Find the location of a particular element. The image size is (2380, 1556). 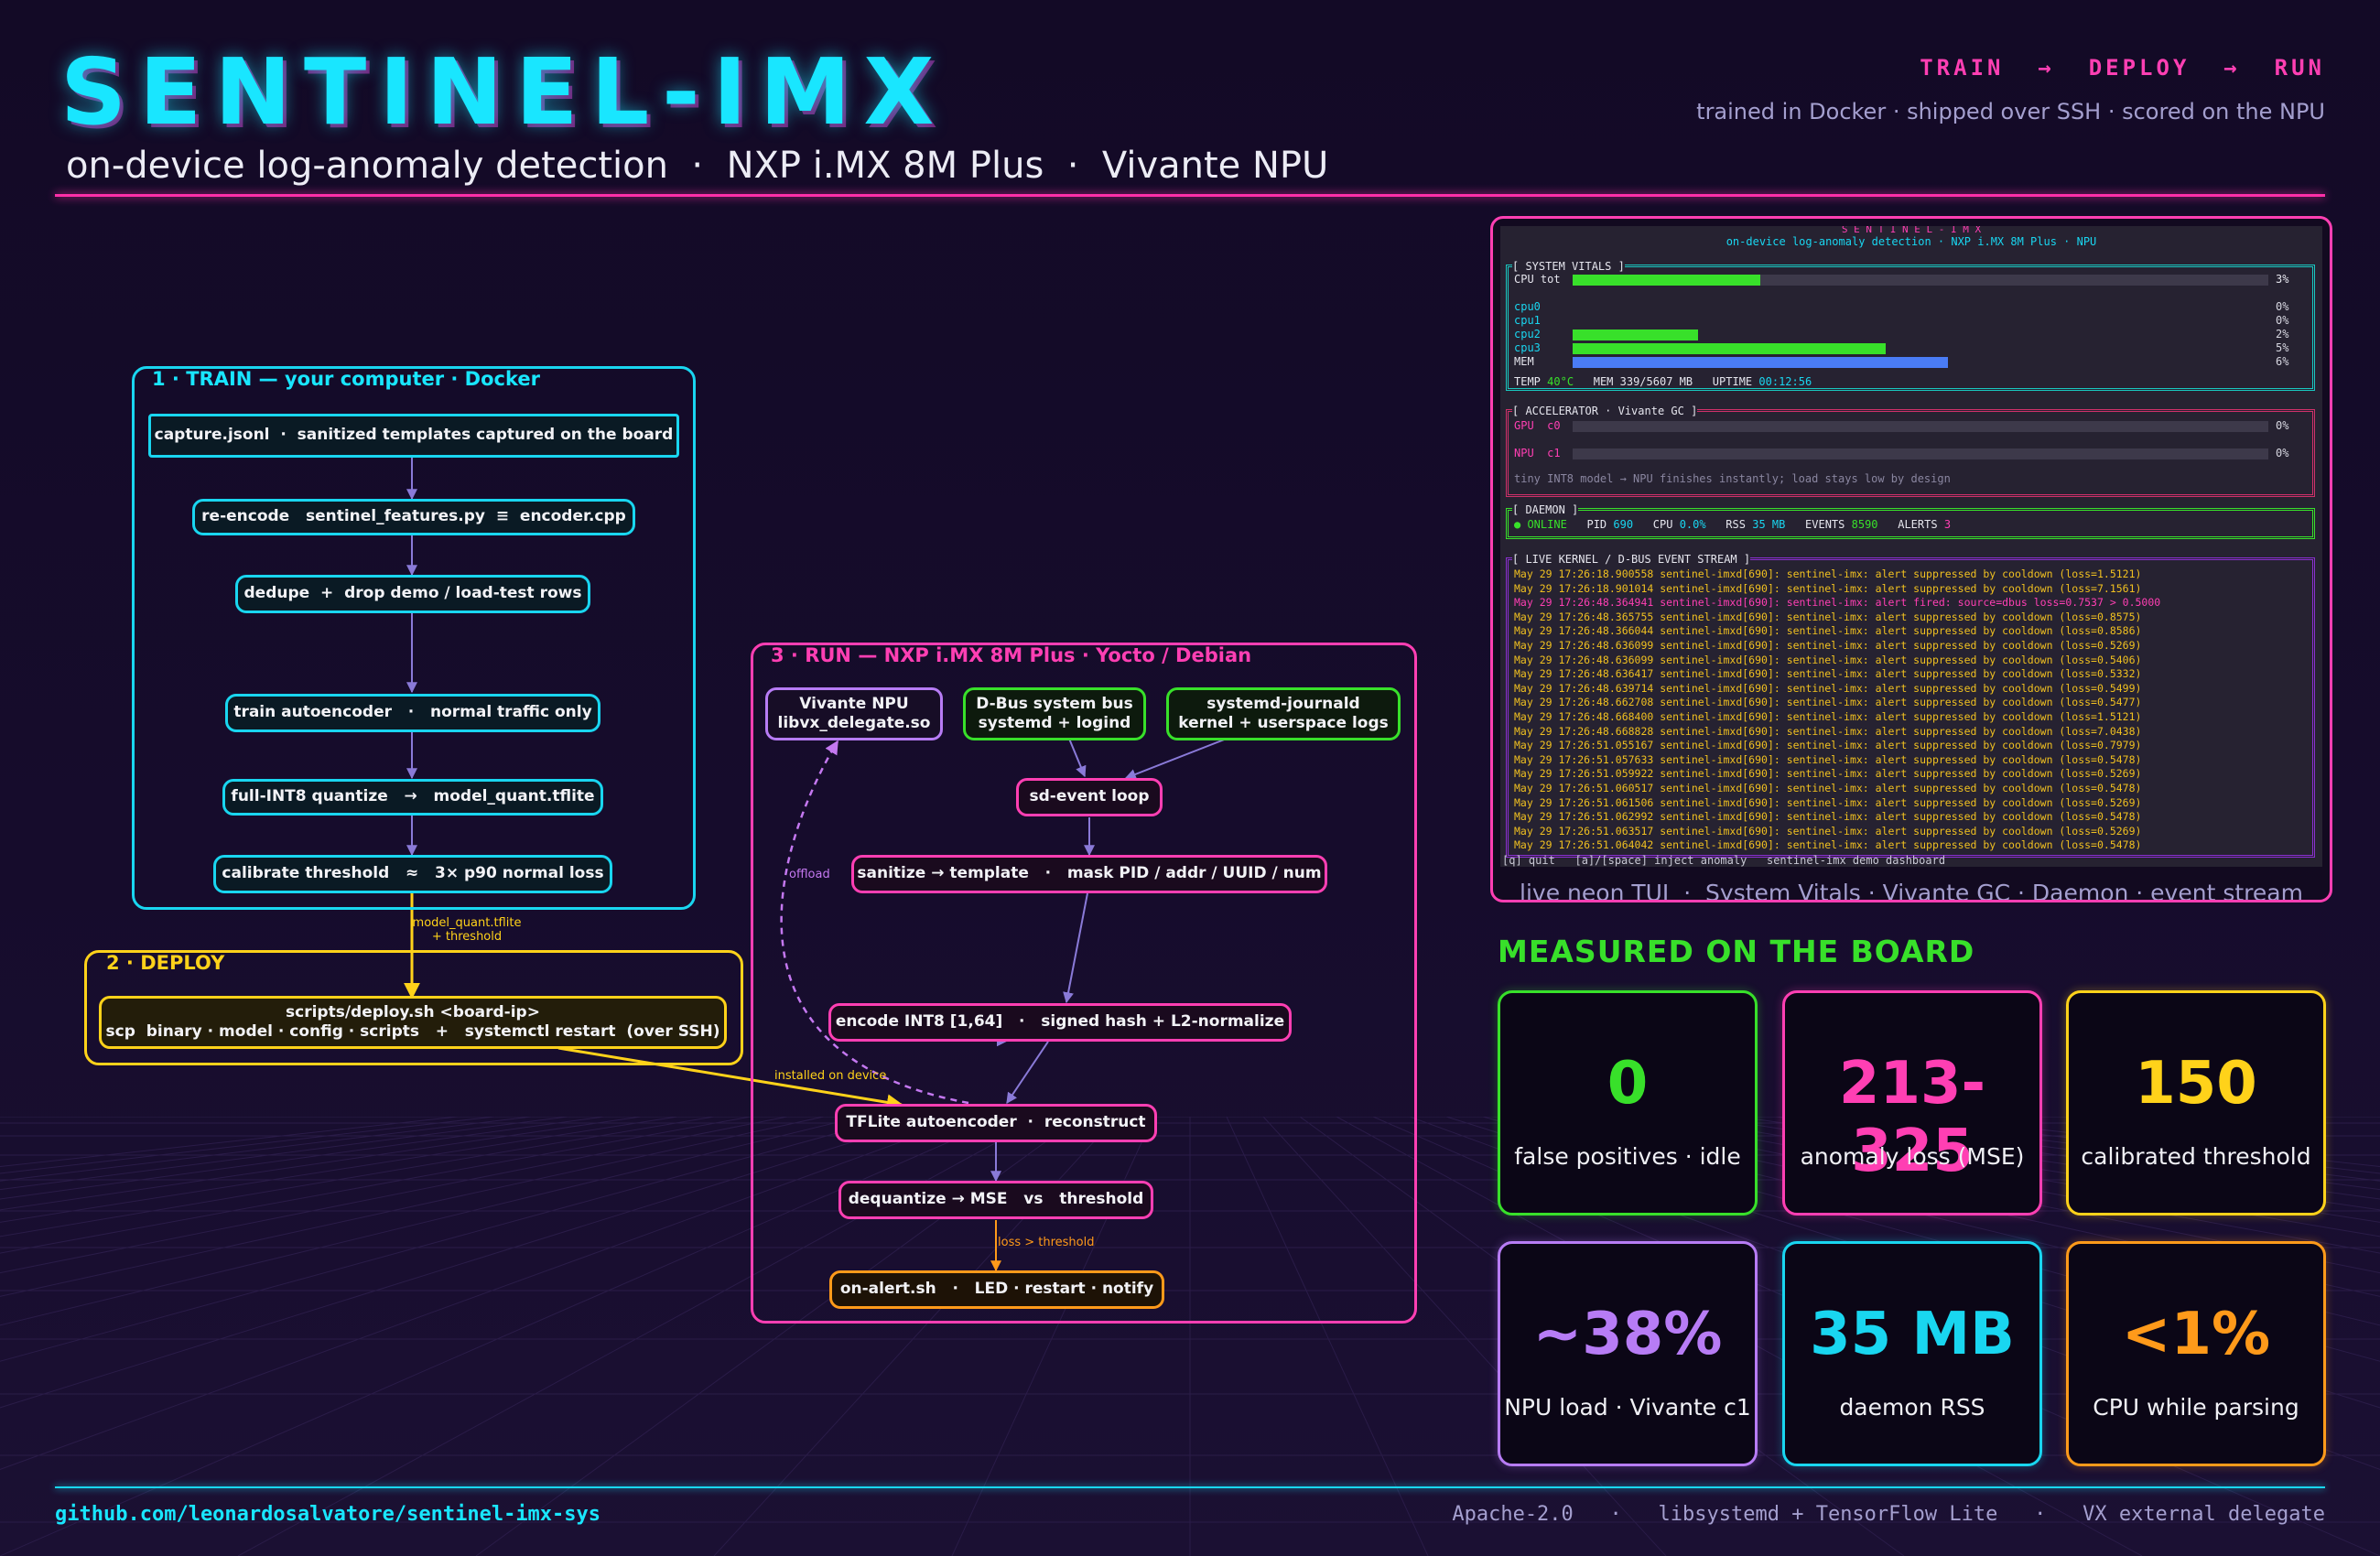

tui-cpu-tot-value: 3% is located at coordinates (2282, 279).